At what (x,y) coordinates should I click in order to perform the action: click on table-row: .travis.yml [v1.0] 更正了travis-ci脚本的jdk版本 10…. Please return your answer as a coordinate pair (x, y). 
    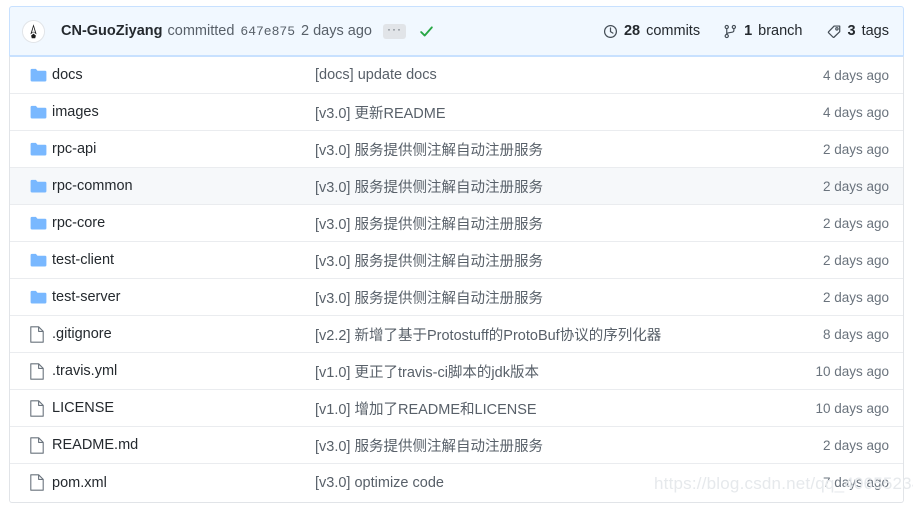
    Looking at the image, I should click on (456, 371).